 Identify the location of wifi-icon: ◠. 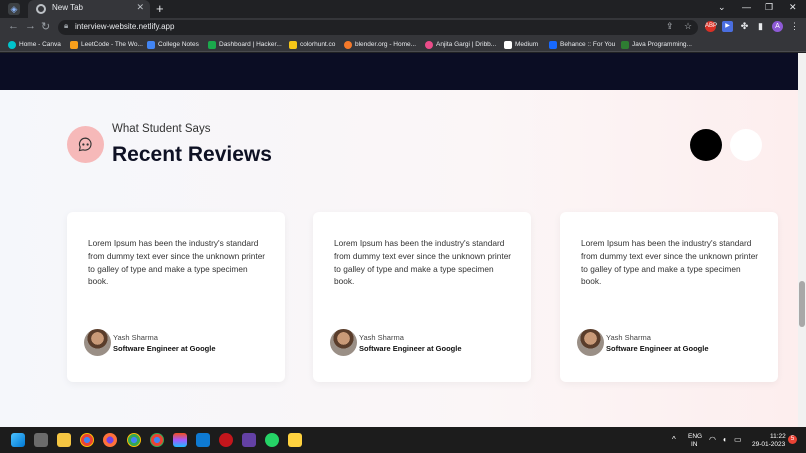
(712, 439).